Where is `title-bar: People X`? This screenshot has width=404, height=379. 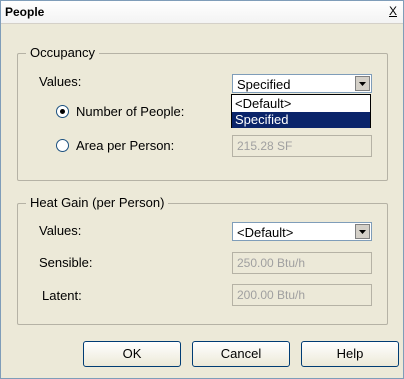 title-bar: People X is located at coordinates (202, 12).